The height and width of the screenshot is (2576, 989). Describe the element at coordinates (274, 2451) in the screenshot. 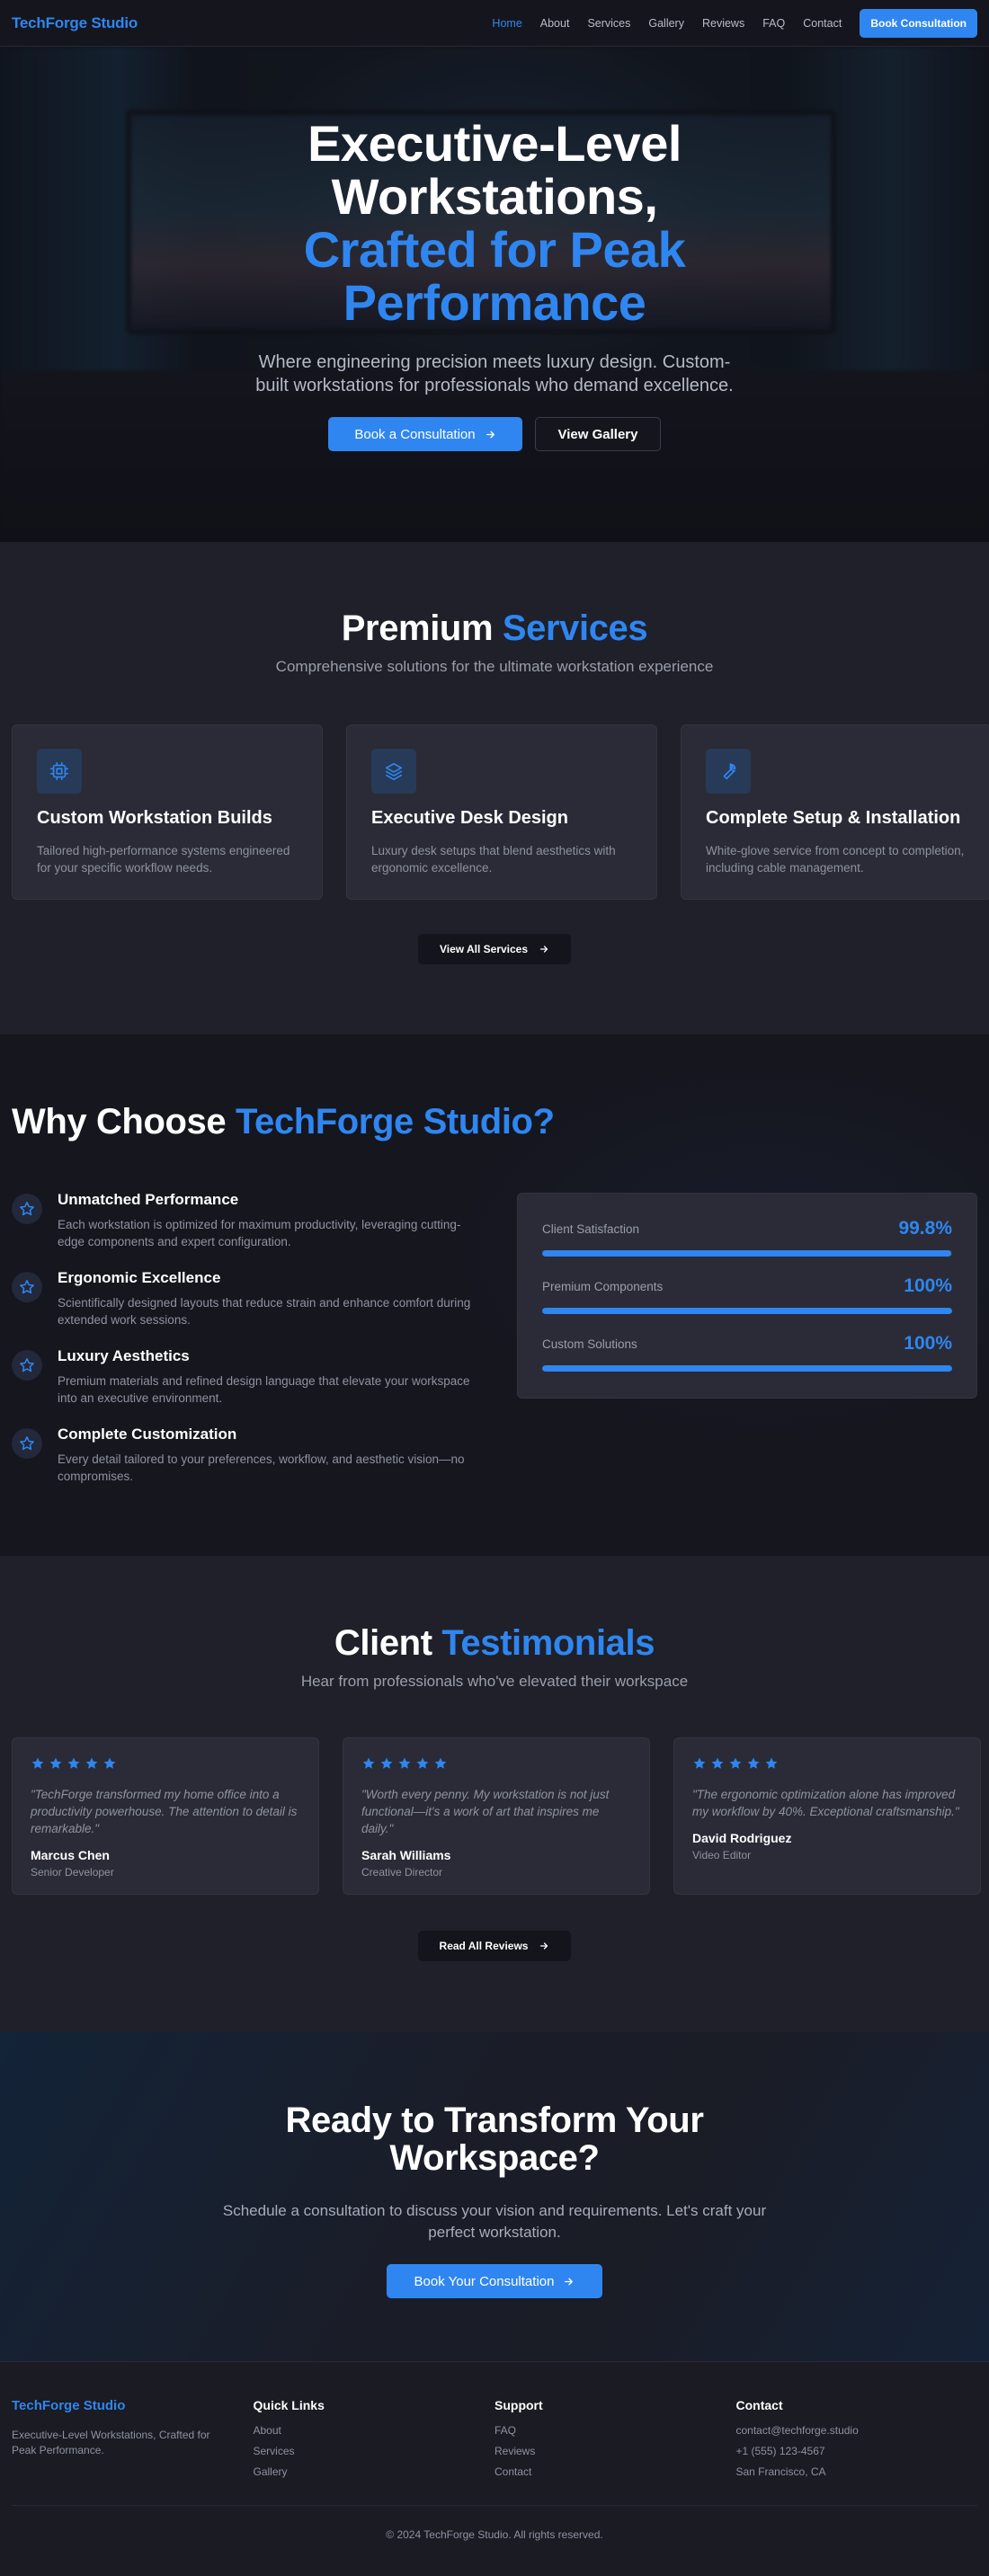

I see `footer-link-services: Services` at that location.